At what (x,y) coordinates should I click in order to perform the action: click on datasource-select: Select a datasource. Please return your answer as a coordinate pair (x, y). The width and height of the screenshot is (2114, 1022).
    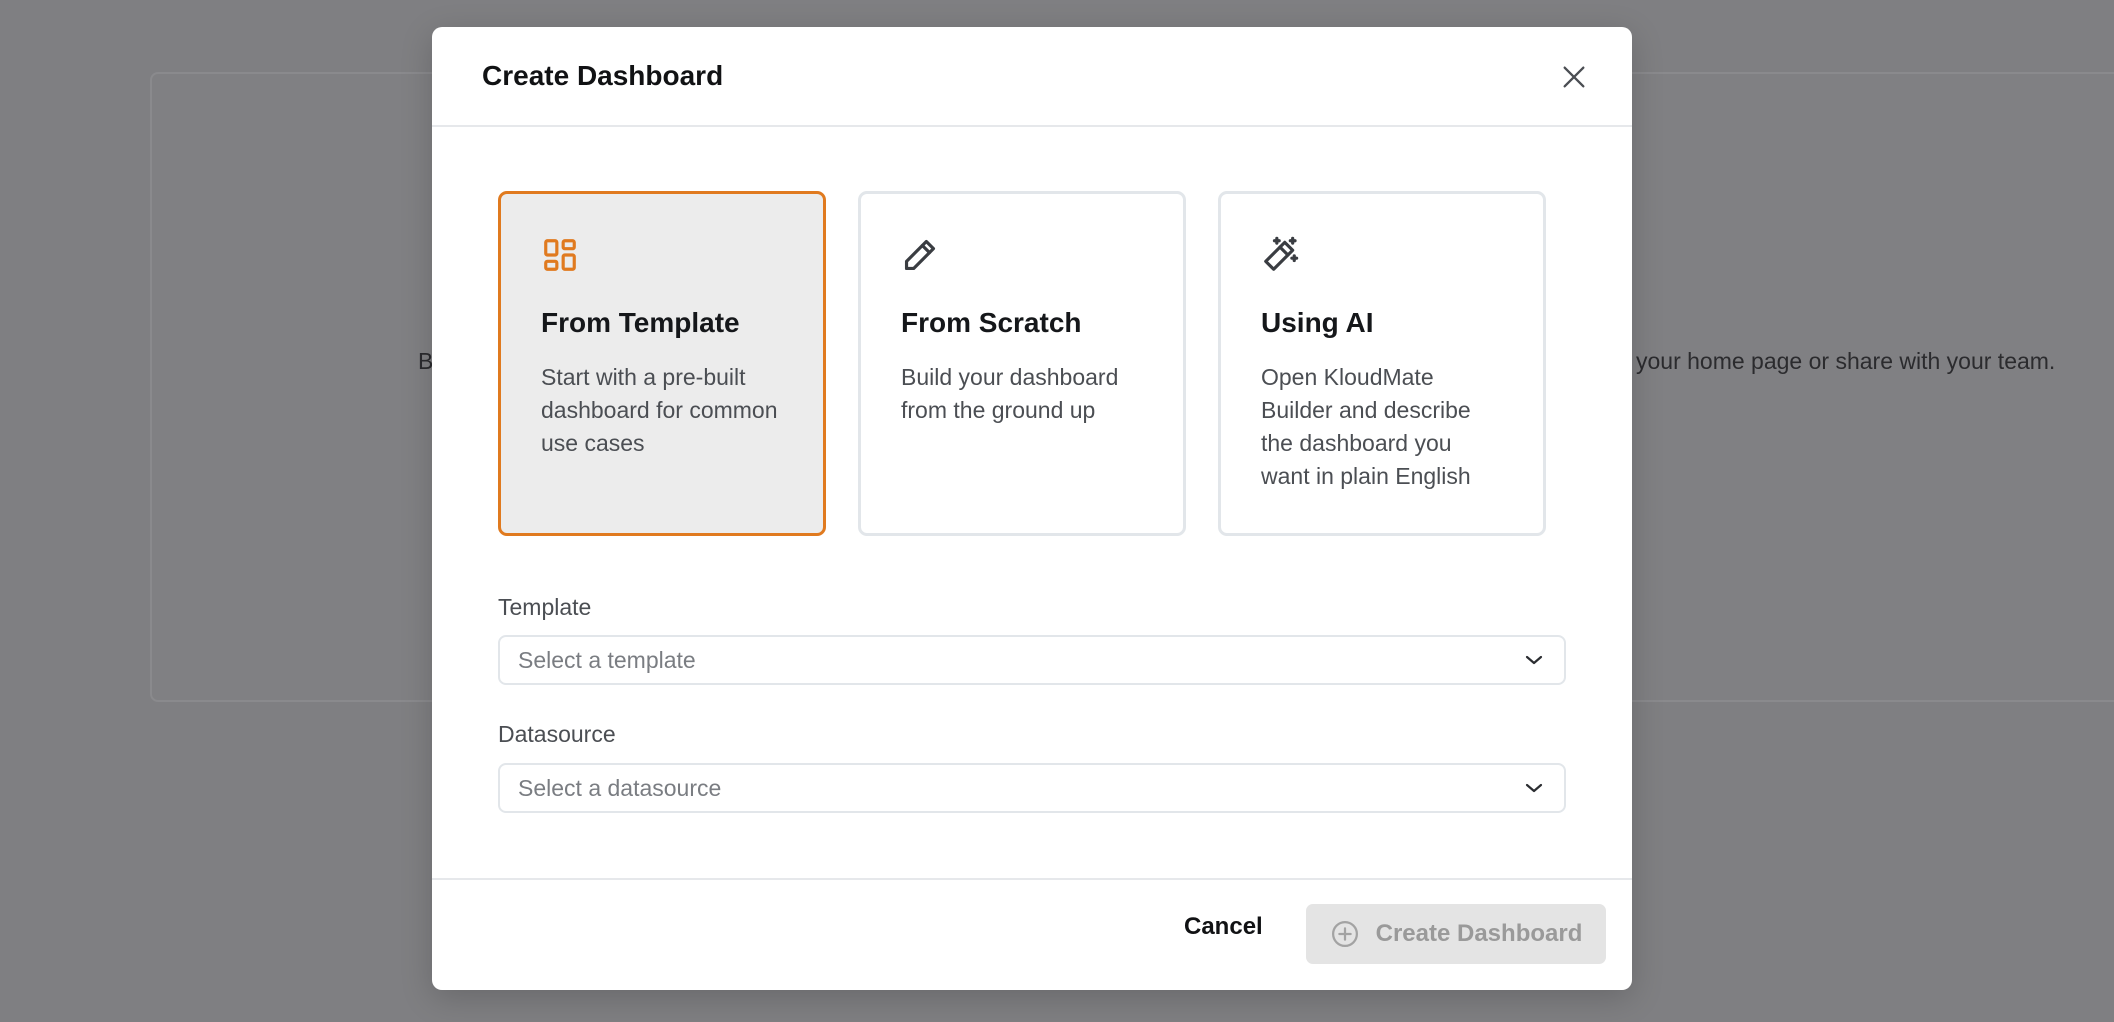
    Looking at the image, I should click on (1032, 788).